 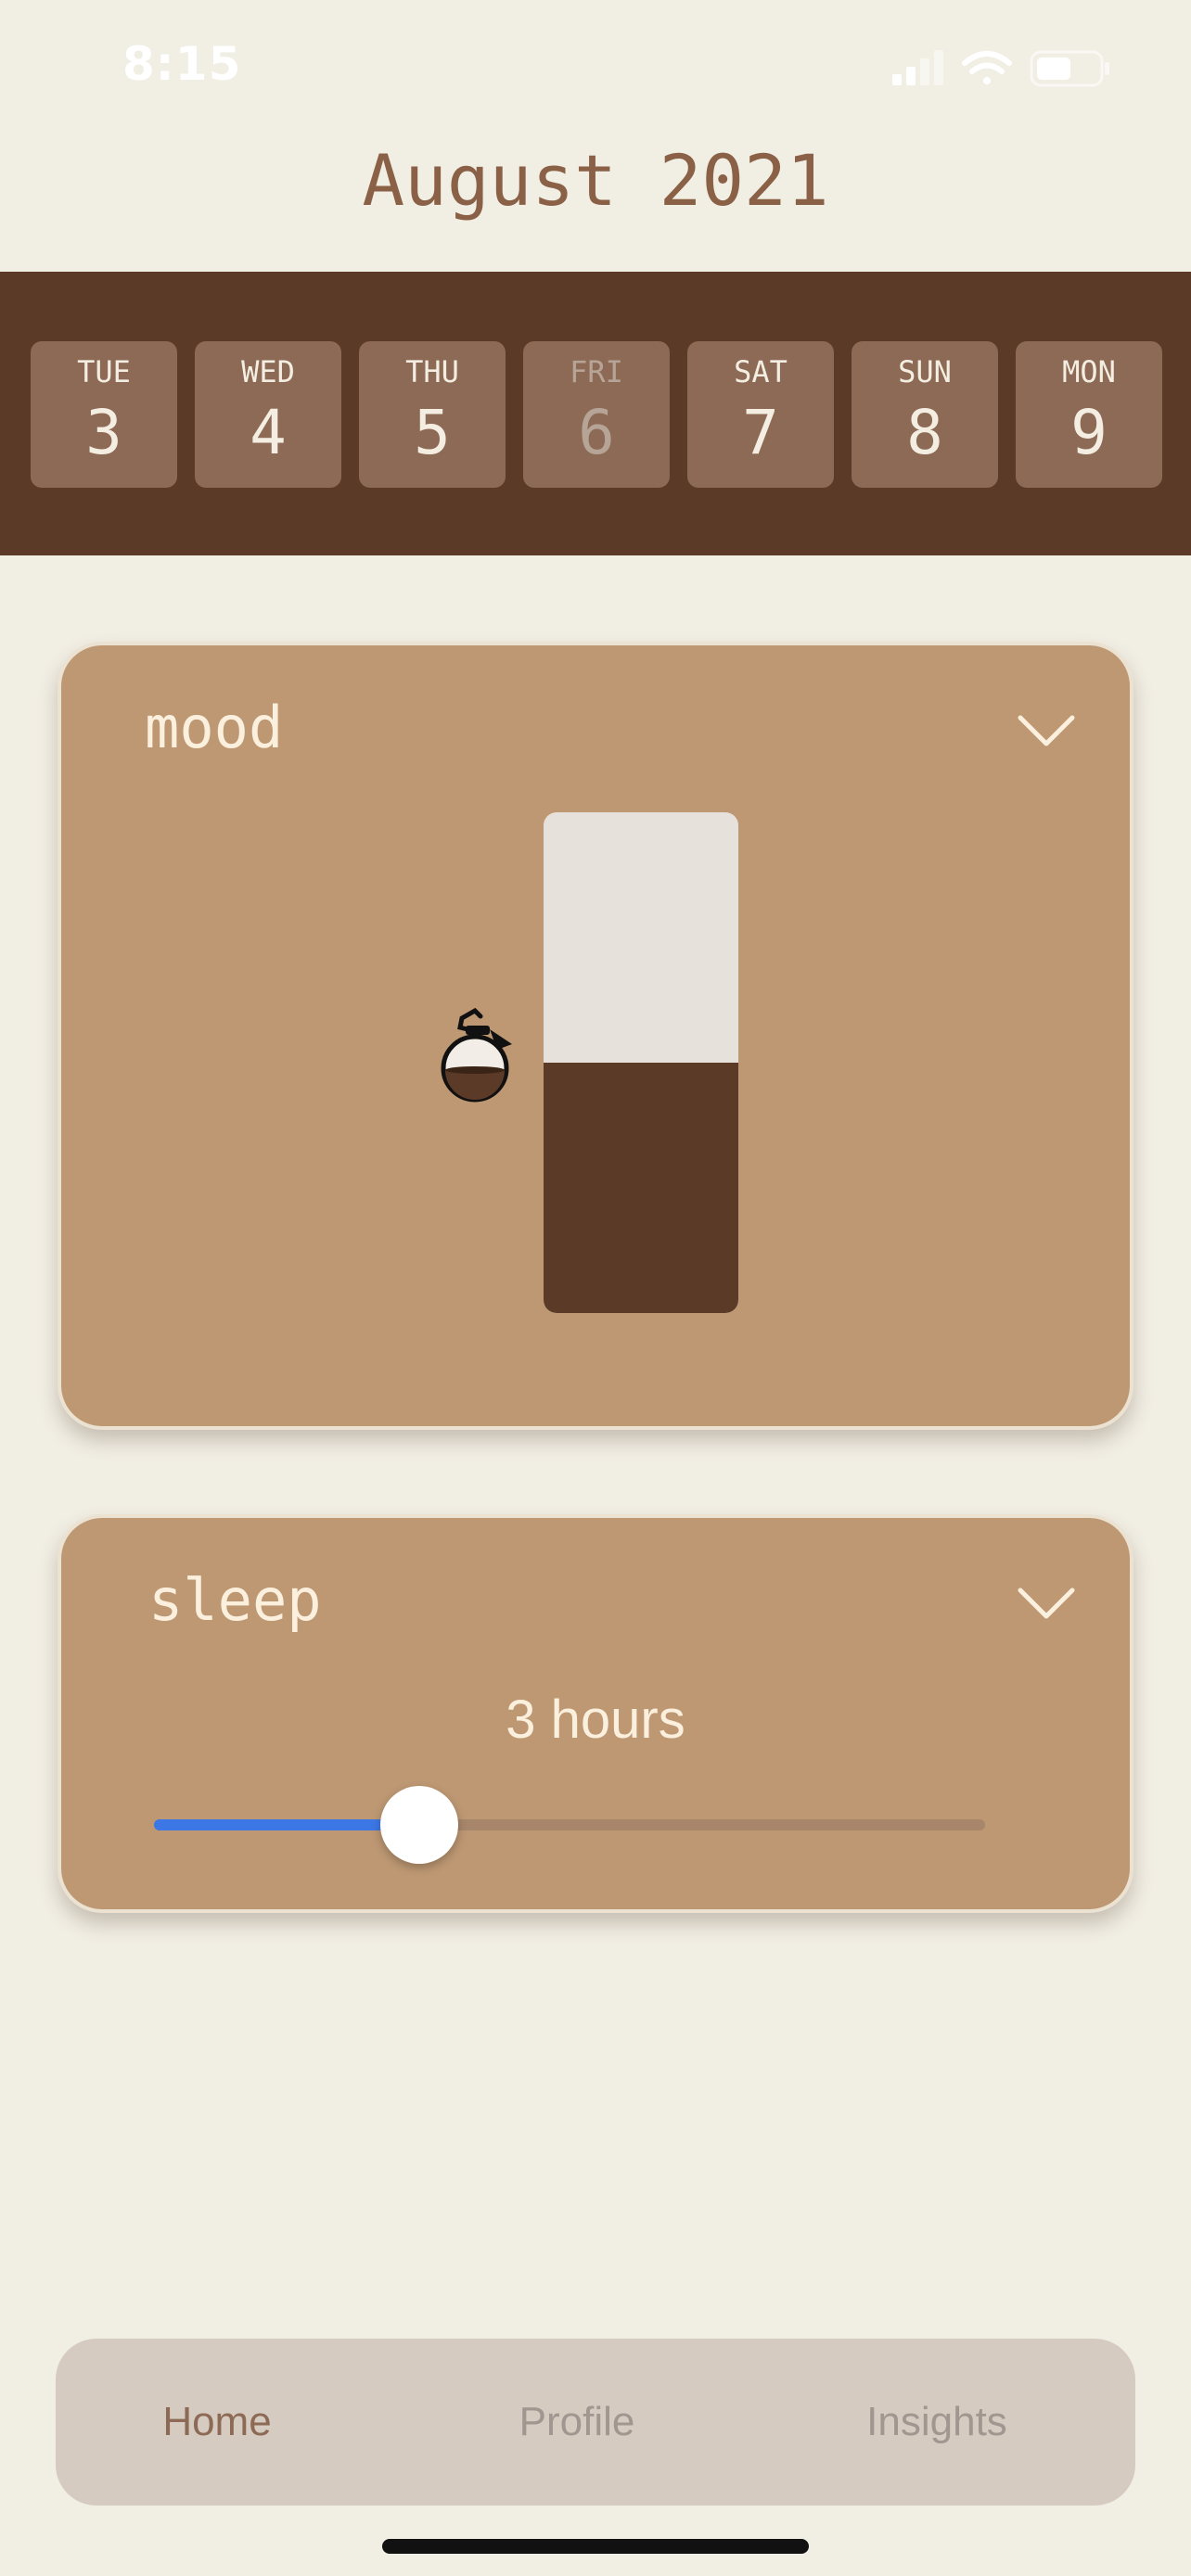 I want to click on week-strip: TUE 3 WED 4 THU 5 FRI 6 SAT 7 SUN 8 MON 9, so click(x=595, y=413).